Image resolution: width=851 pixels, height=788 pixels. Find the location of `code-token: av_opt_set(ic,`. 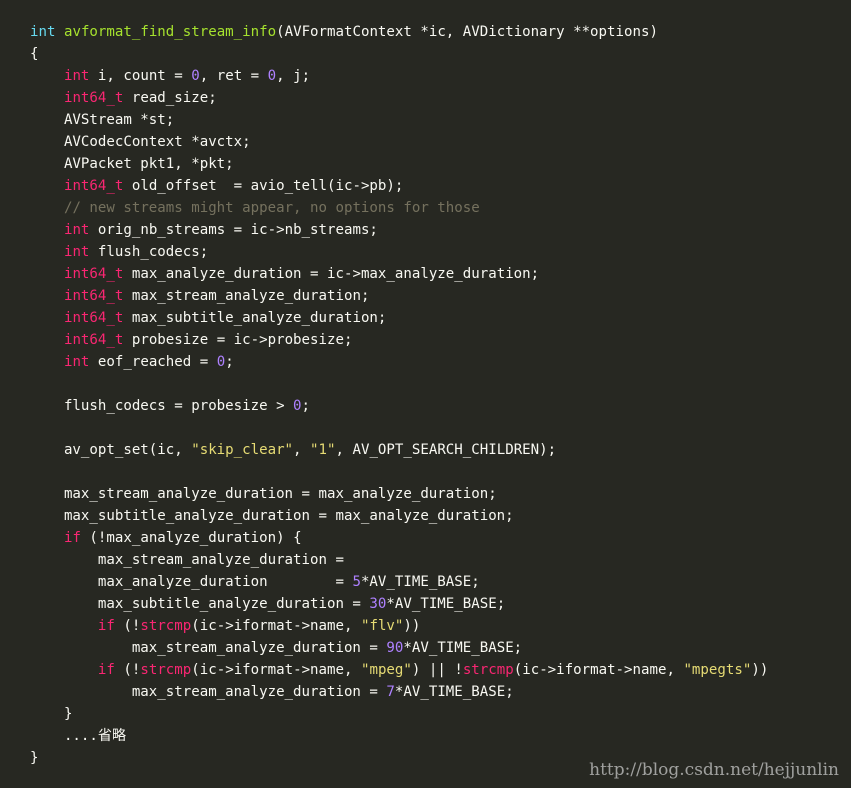

code-token: av_opt_set(ic, is located at coordinates (111, 450).